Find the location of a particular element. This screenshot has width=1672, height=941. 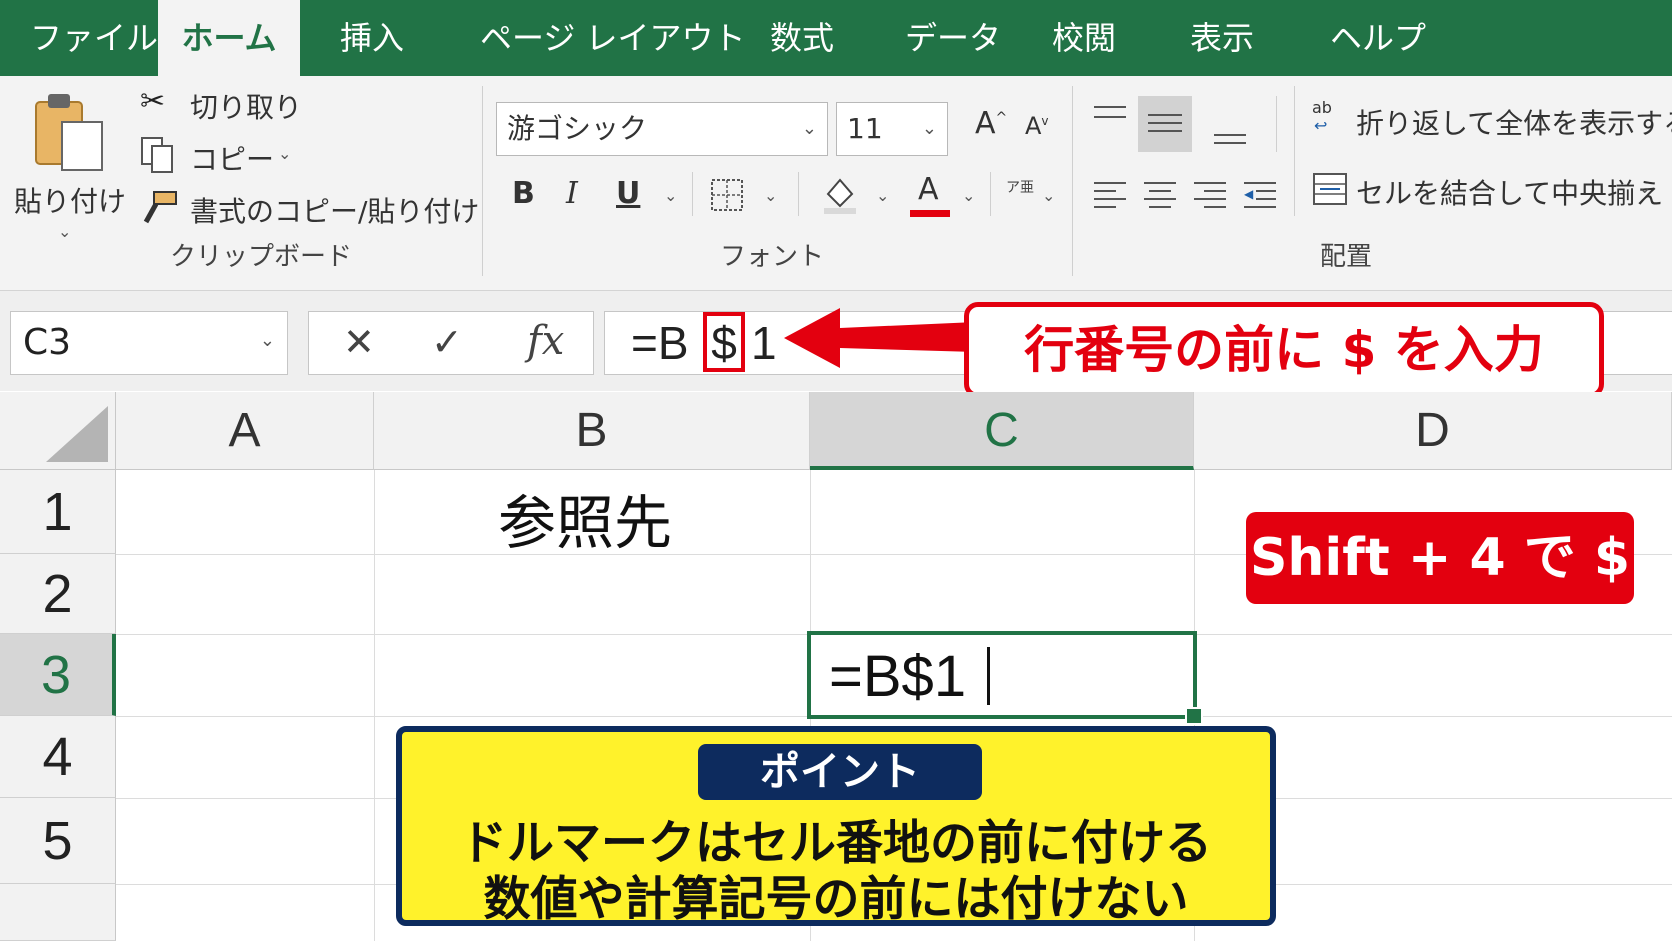

row-header-4: 4 is located at coordinates (58, 757).